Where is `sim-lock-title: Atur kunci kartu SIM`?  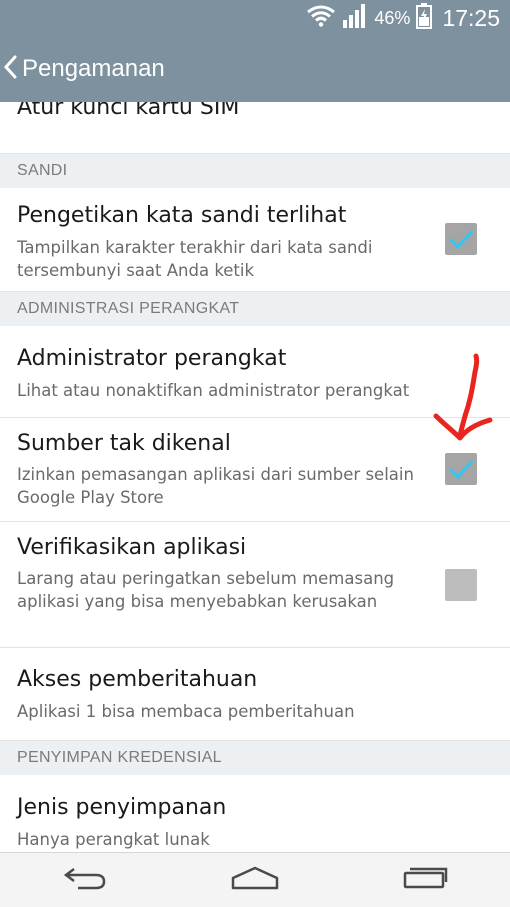 sim-lock-title: Atur kunci kartu SIM is located at coordinates (128, 111).